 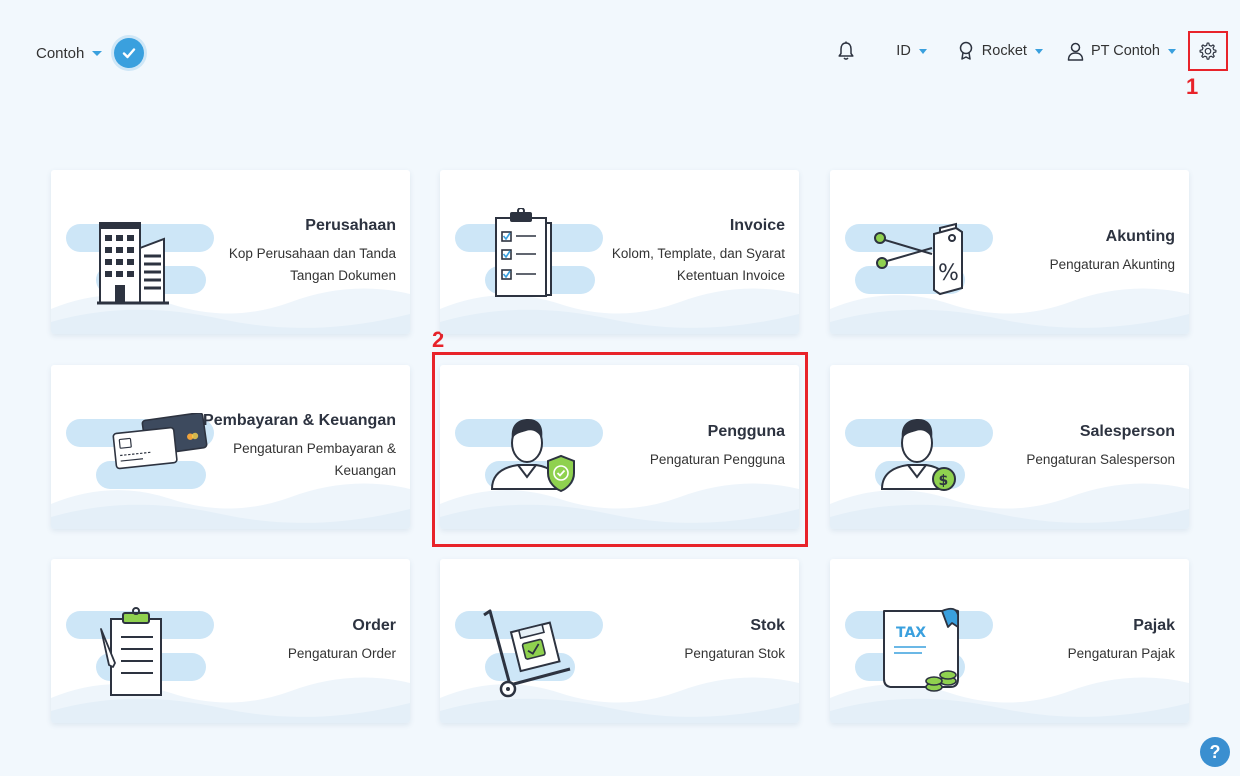 I want to click on card-description: Pengaturan Pajak, so click(x=1121, y=653).